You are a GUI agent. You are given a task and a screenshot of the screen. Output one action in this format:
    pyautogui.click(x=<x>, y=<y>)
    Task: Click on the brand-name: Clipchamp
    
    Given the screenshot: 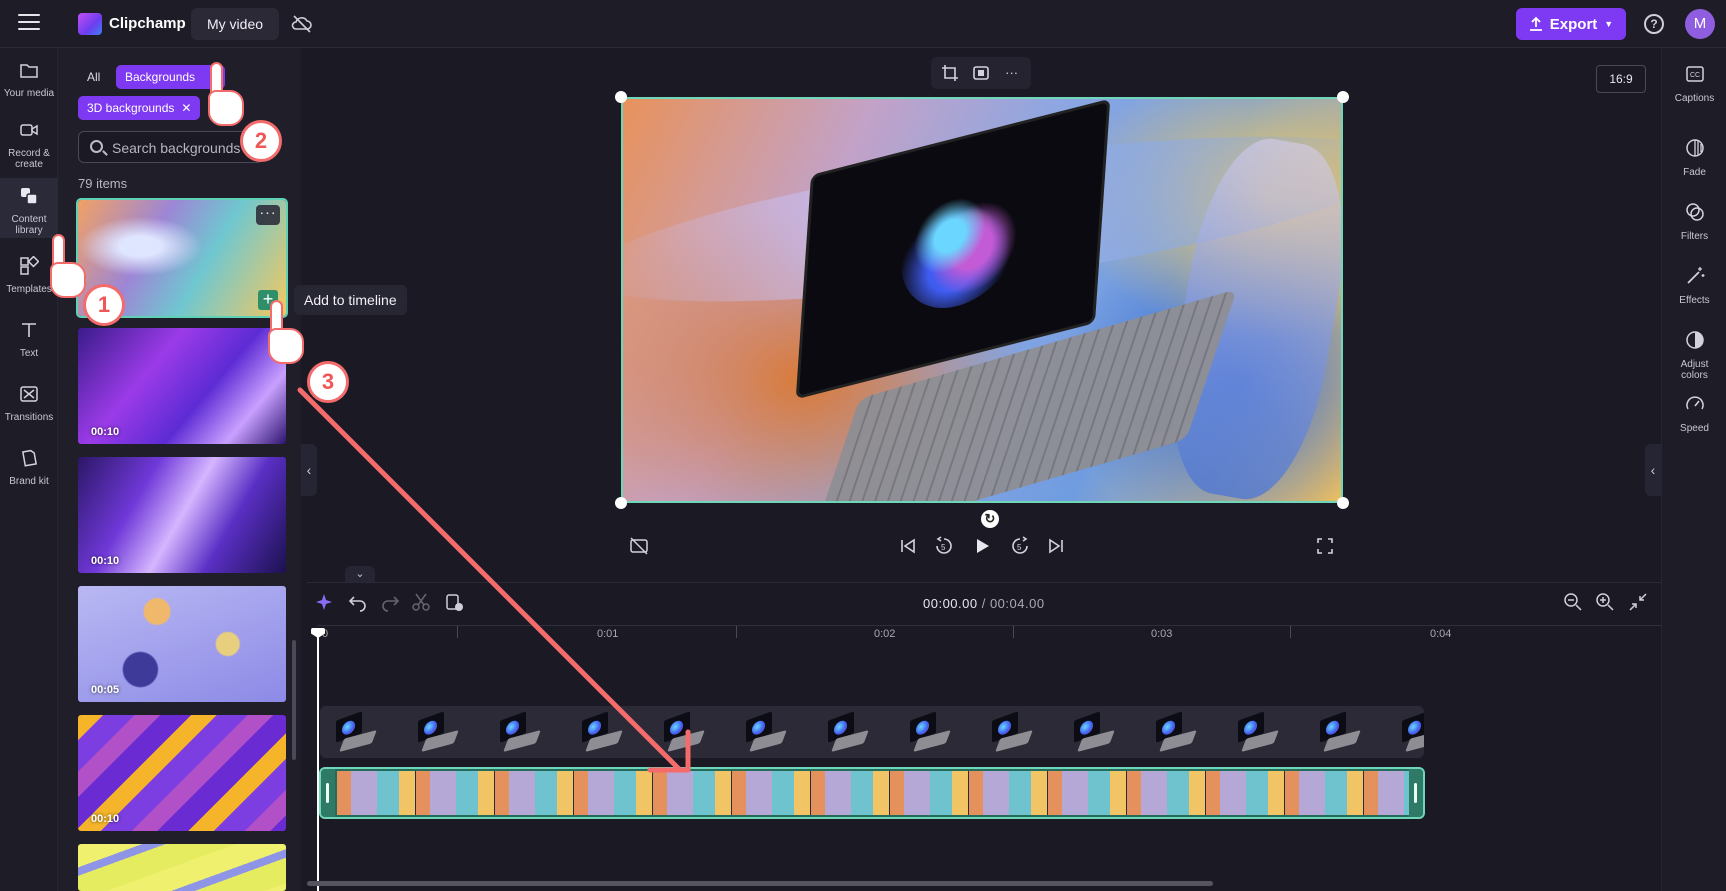 What is the action you would take?
    pyautogui.click(x=147, y=23)
    